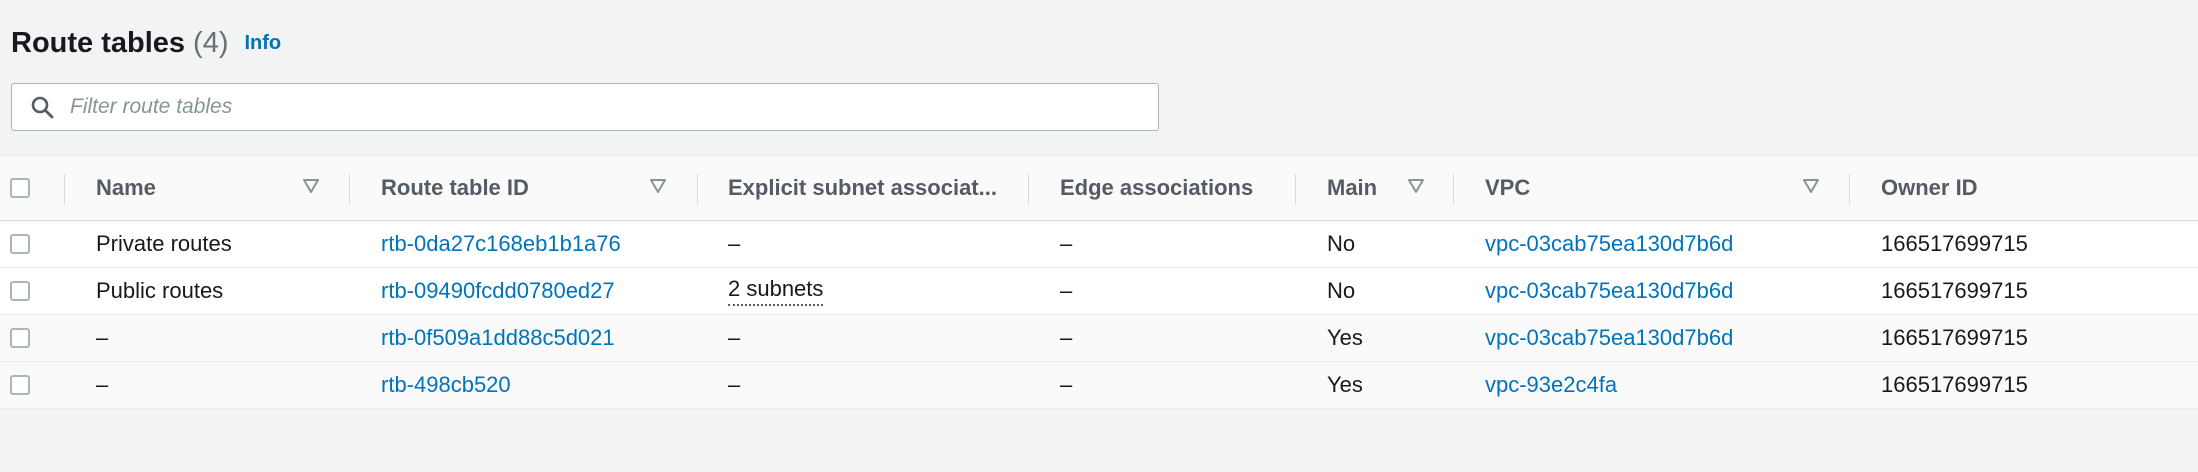 This screenshot has width=2198, height=472. Describe the element at coordinates (1156, 188) in the screenshot. I see `column-header-edge-associations: Edge associations` at that location.